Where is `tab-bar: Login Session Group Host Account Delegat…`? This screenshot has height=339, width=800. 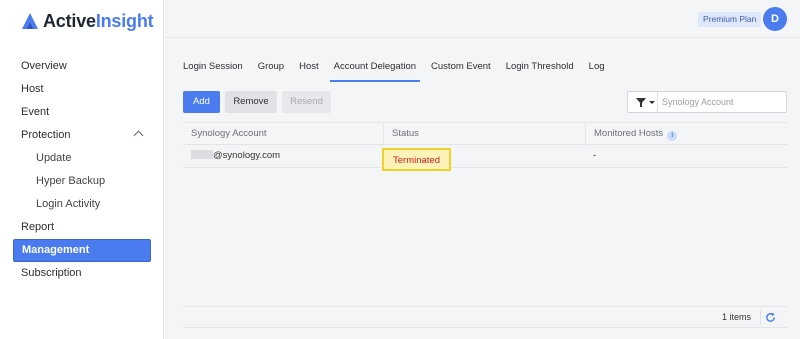
tab-bar: Login Session Group Host Account Delegat… is located at coordinates (401, 69).